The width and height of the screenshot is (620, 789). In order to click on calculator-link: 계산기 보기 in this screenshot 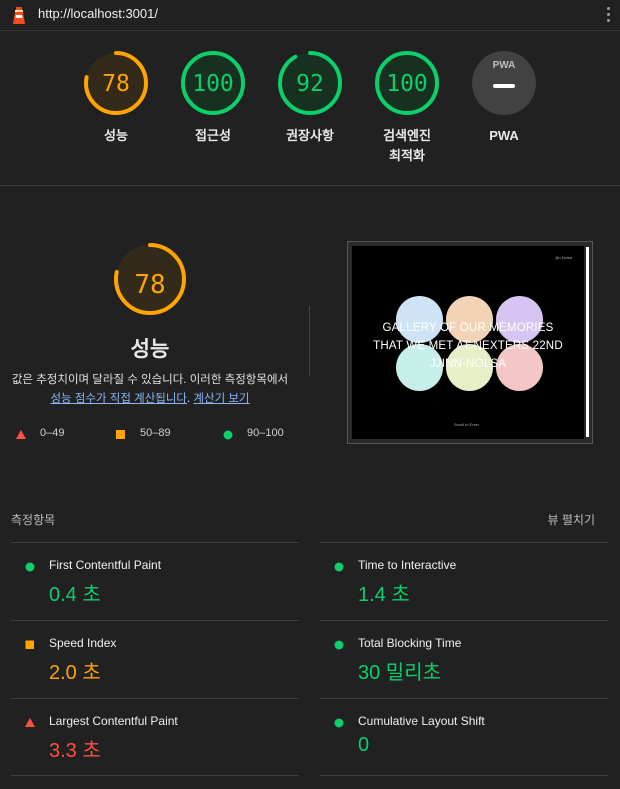, I will do `click(221, 399)`.